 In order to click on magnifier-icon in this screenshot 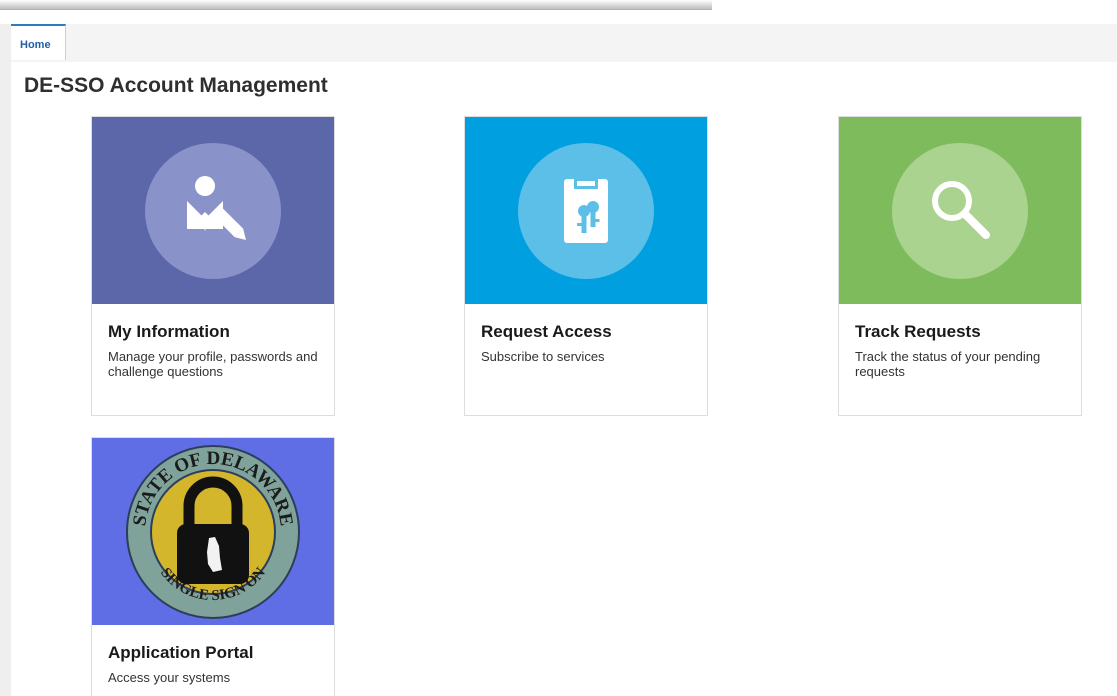, I will do `click(961, 209)`.